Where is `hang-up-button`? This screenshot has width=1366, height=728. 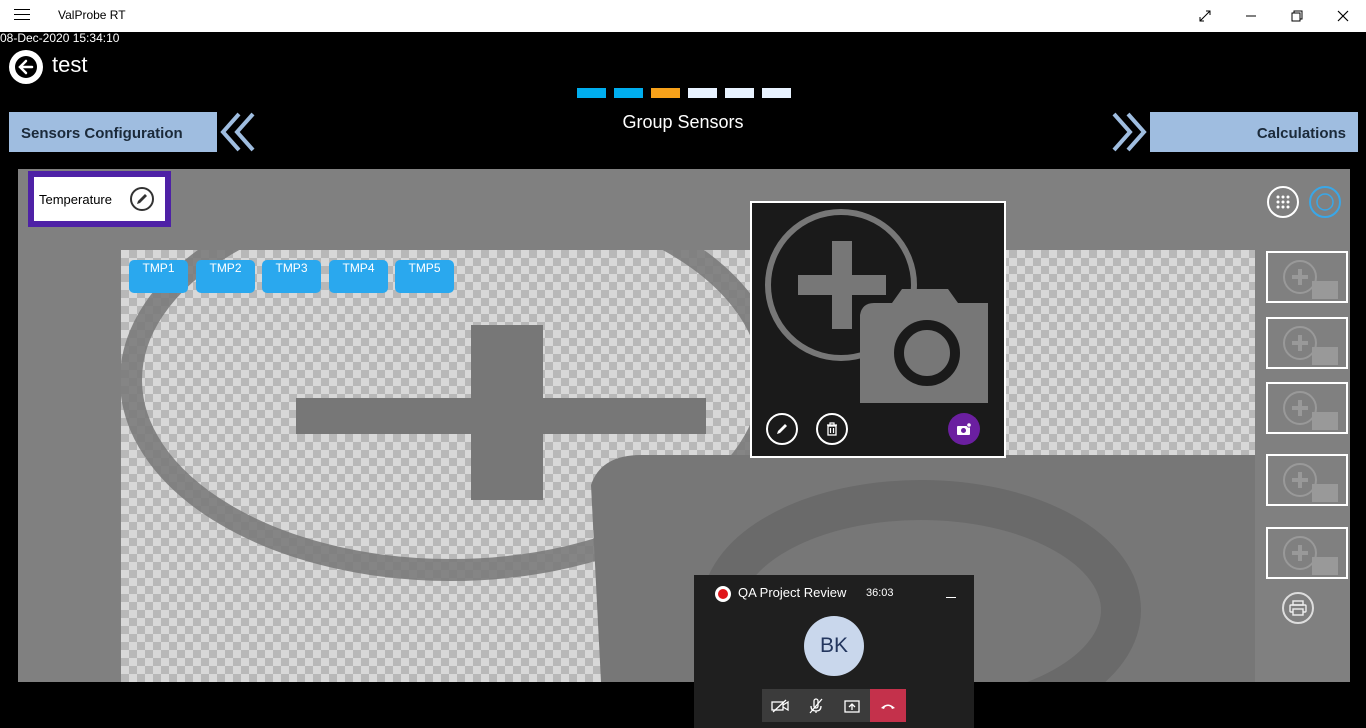
hang-up-button is located at coordinates (888, 705).